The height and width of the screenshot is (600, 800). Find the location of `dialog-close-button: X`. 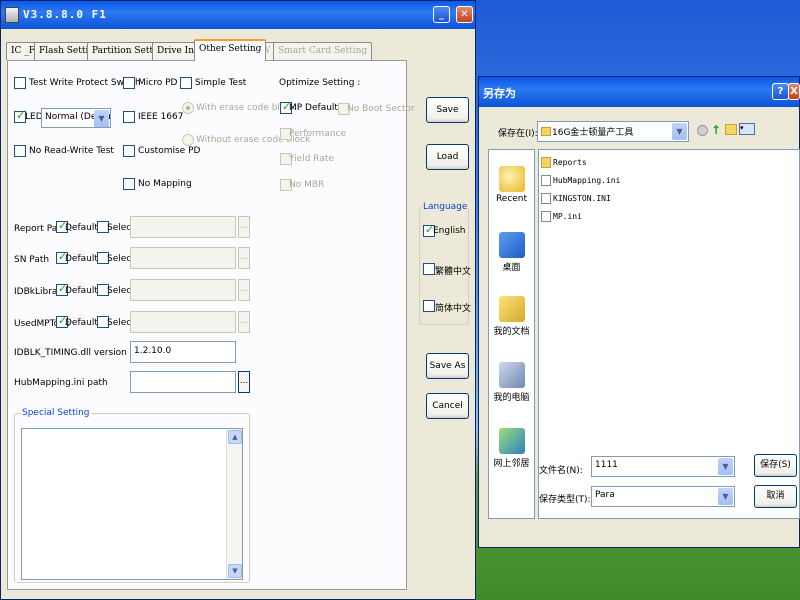

dialog-close-button: X is located at coordinates (794, 91).